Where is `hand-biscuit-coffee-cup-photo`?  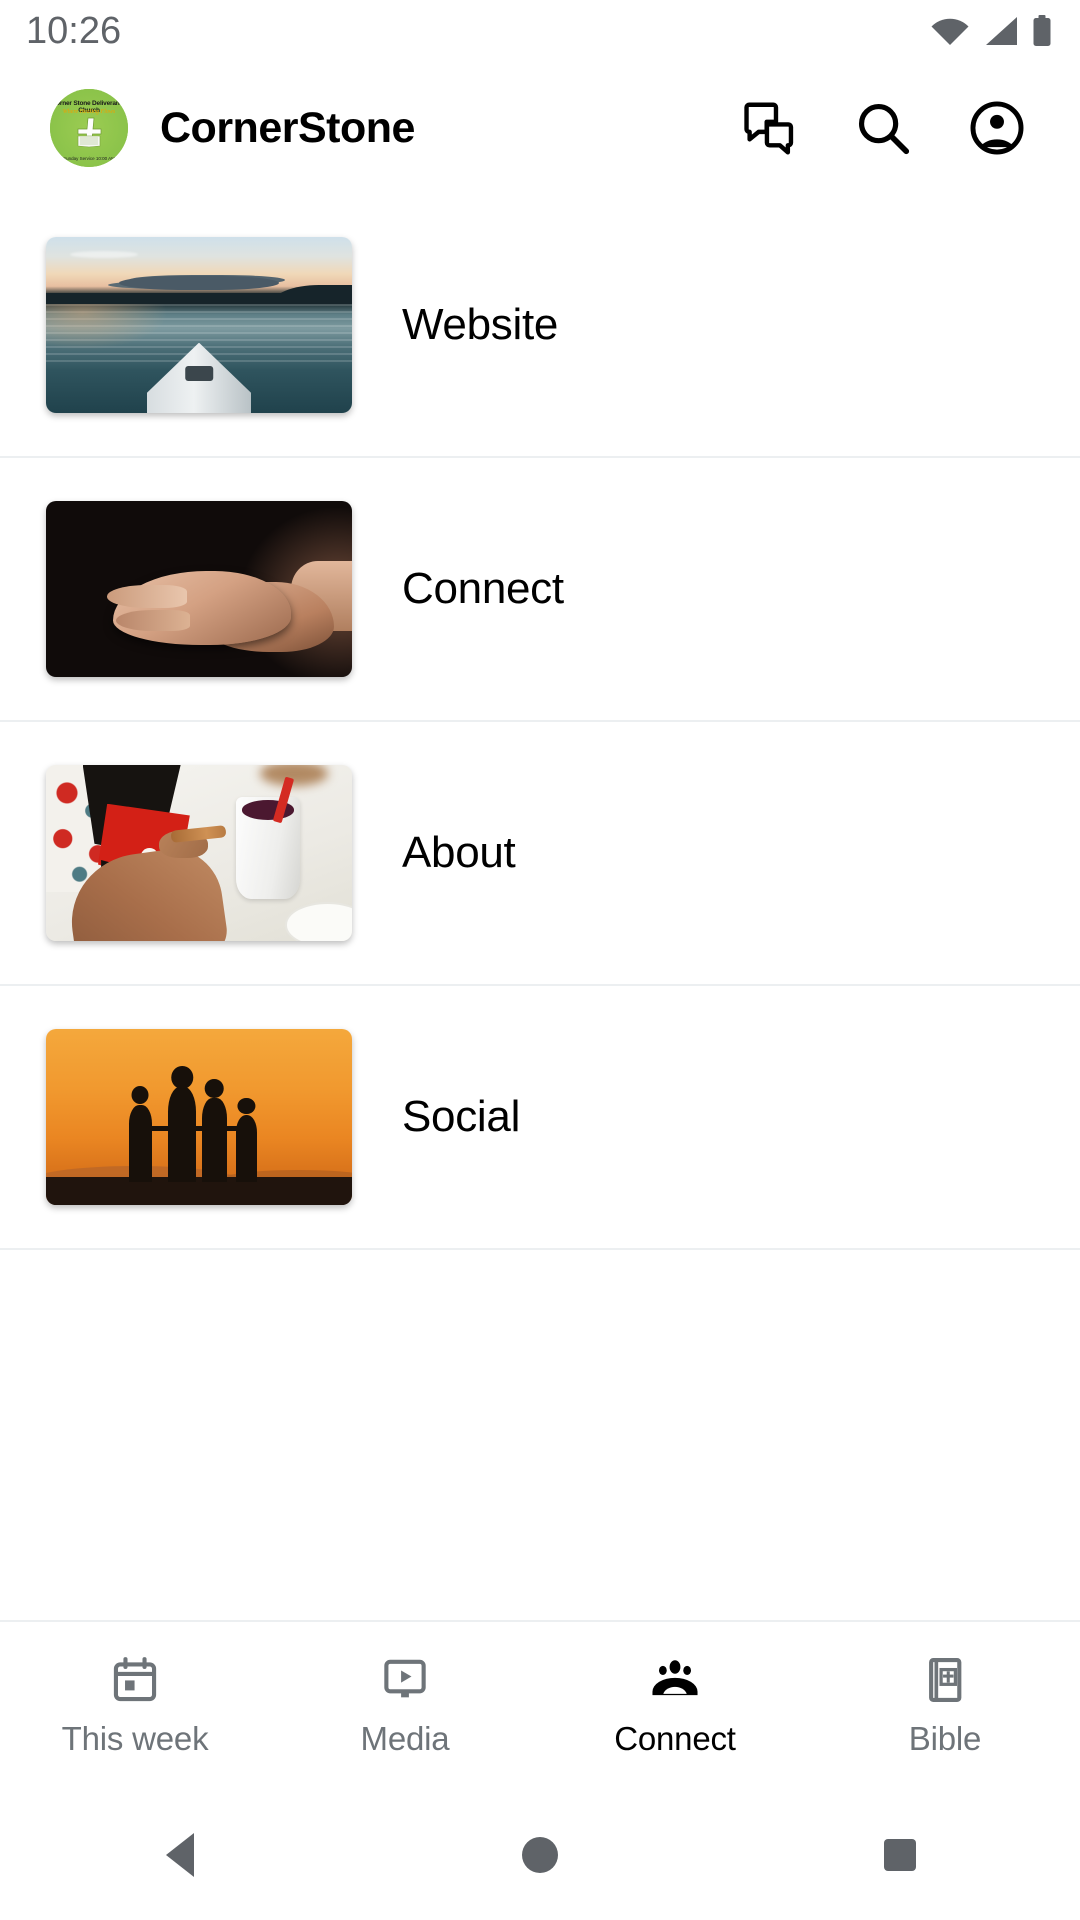 hand-biscuit-coffee-cup-photo is located at coordinates (199, 853).